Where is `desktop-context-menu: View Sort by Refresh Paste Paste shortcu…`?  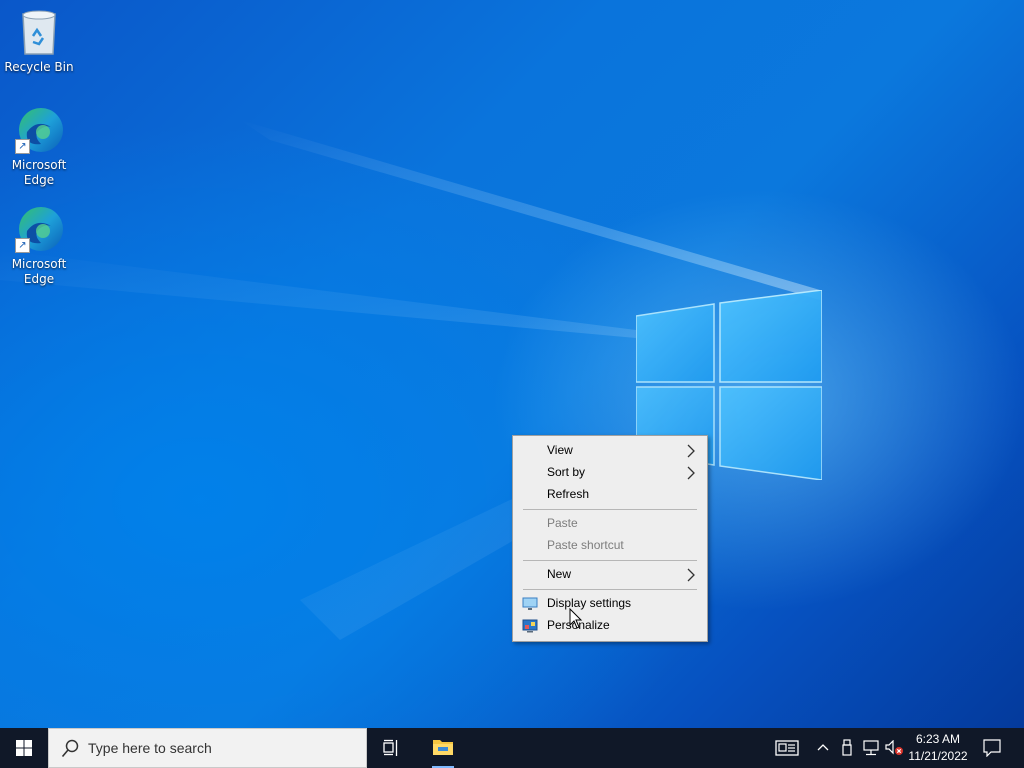
desktop-context-menu: View Sort by Refresh Paste Paste shortcu… is located at coordinates (610, 538).